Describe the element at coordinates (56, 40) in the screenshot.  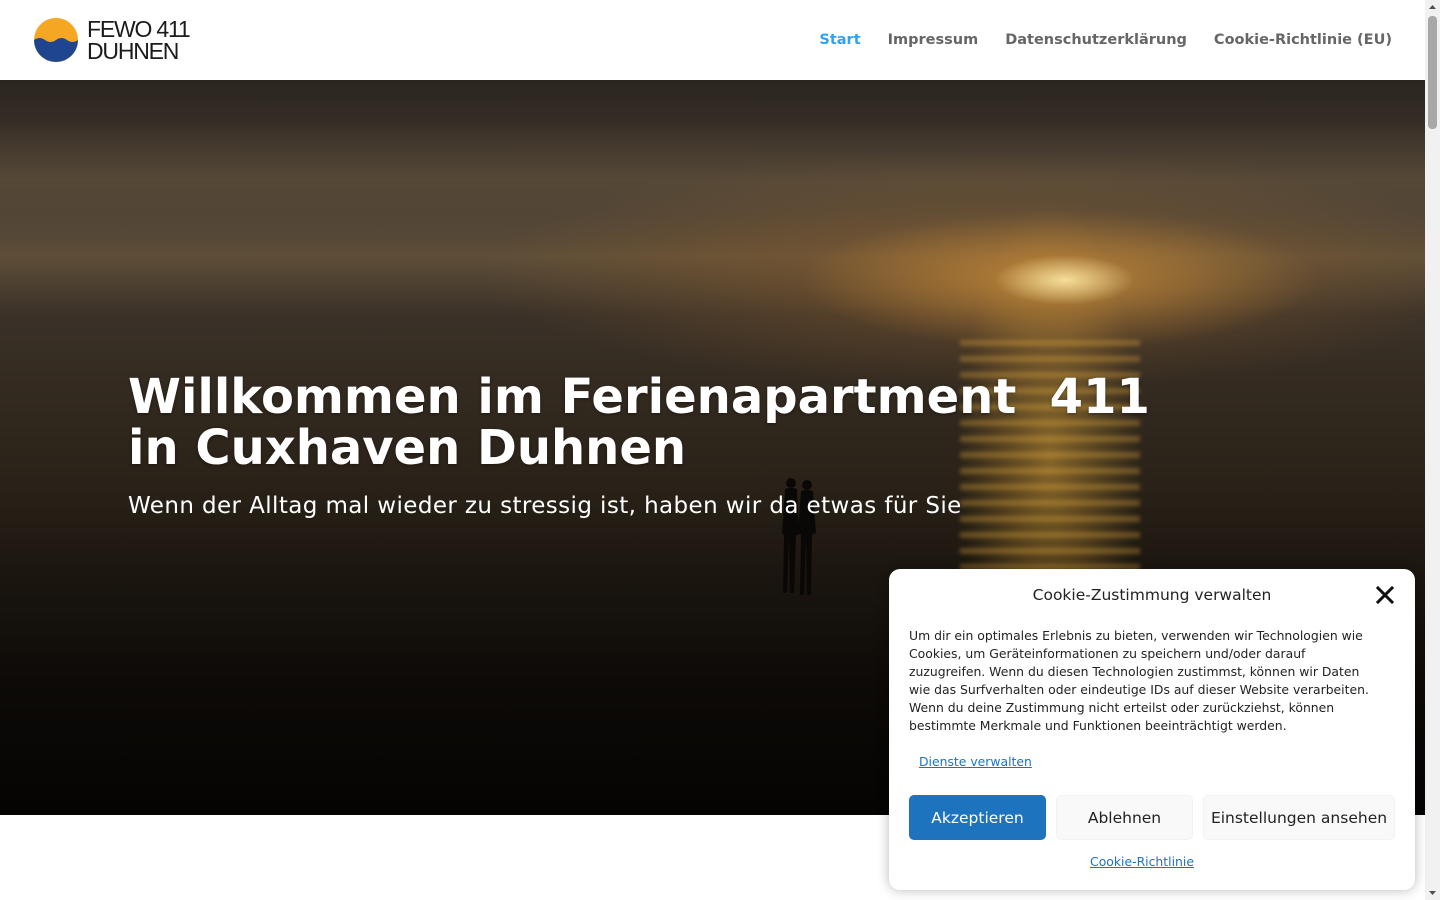
I see `logo-sun-sea-icon` at that location.